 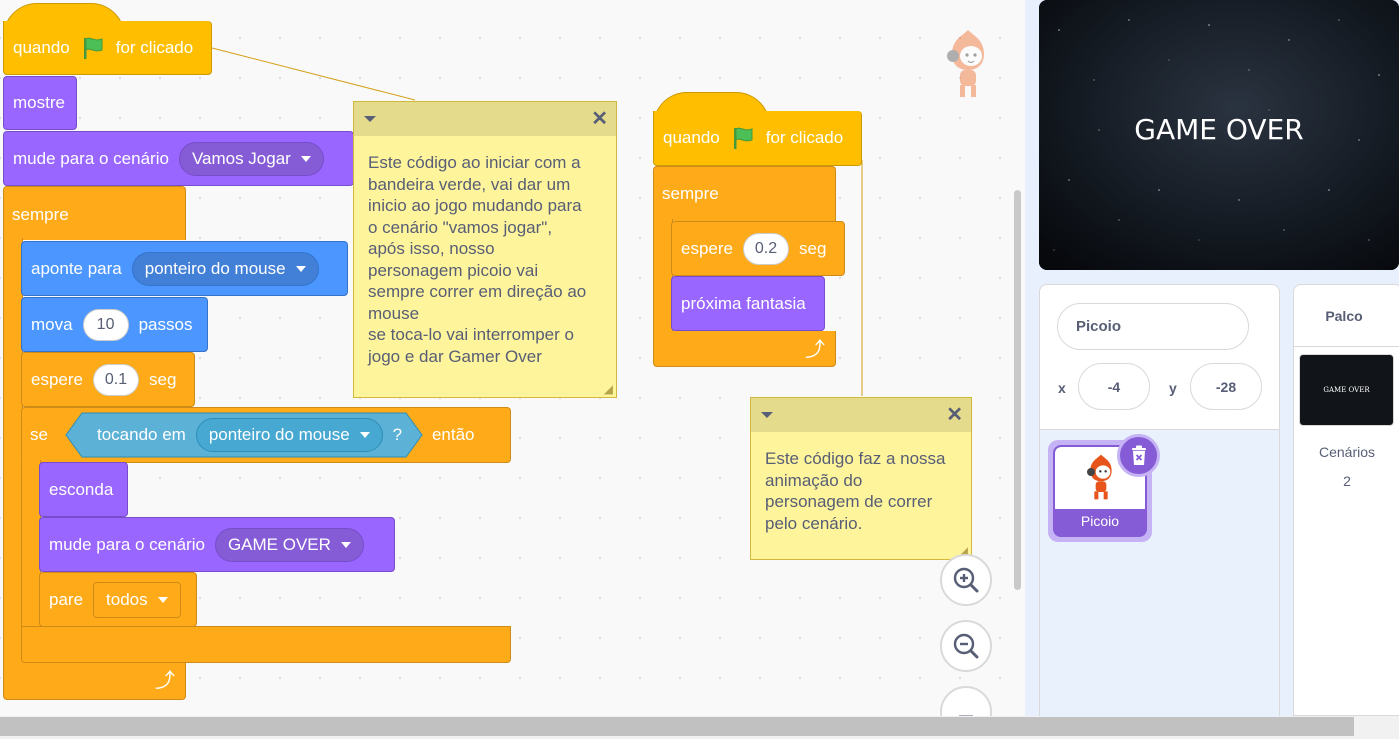 What do you see at coordinates (965, 63) in the screenshot?
I see `sprite-watermark-icon` at bounding box center [965, 63].